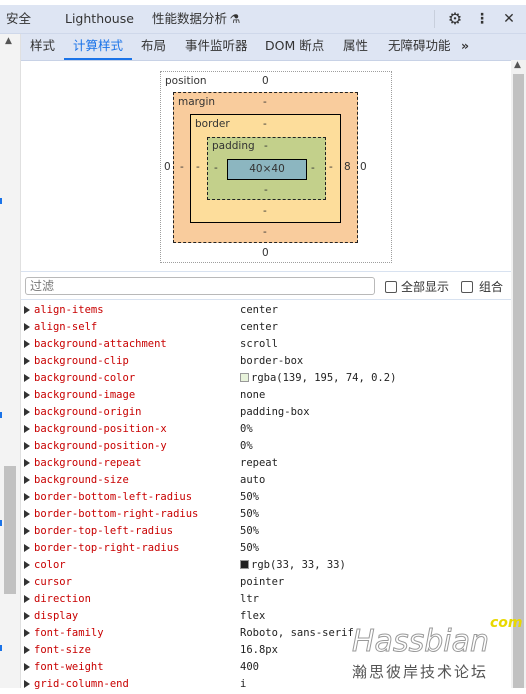 The height and width of the screenshot is (694, 526). I want to click on computed-property-row: background-attachment scroll, so click(266, 345).